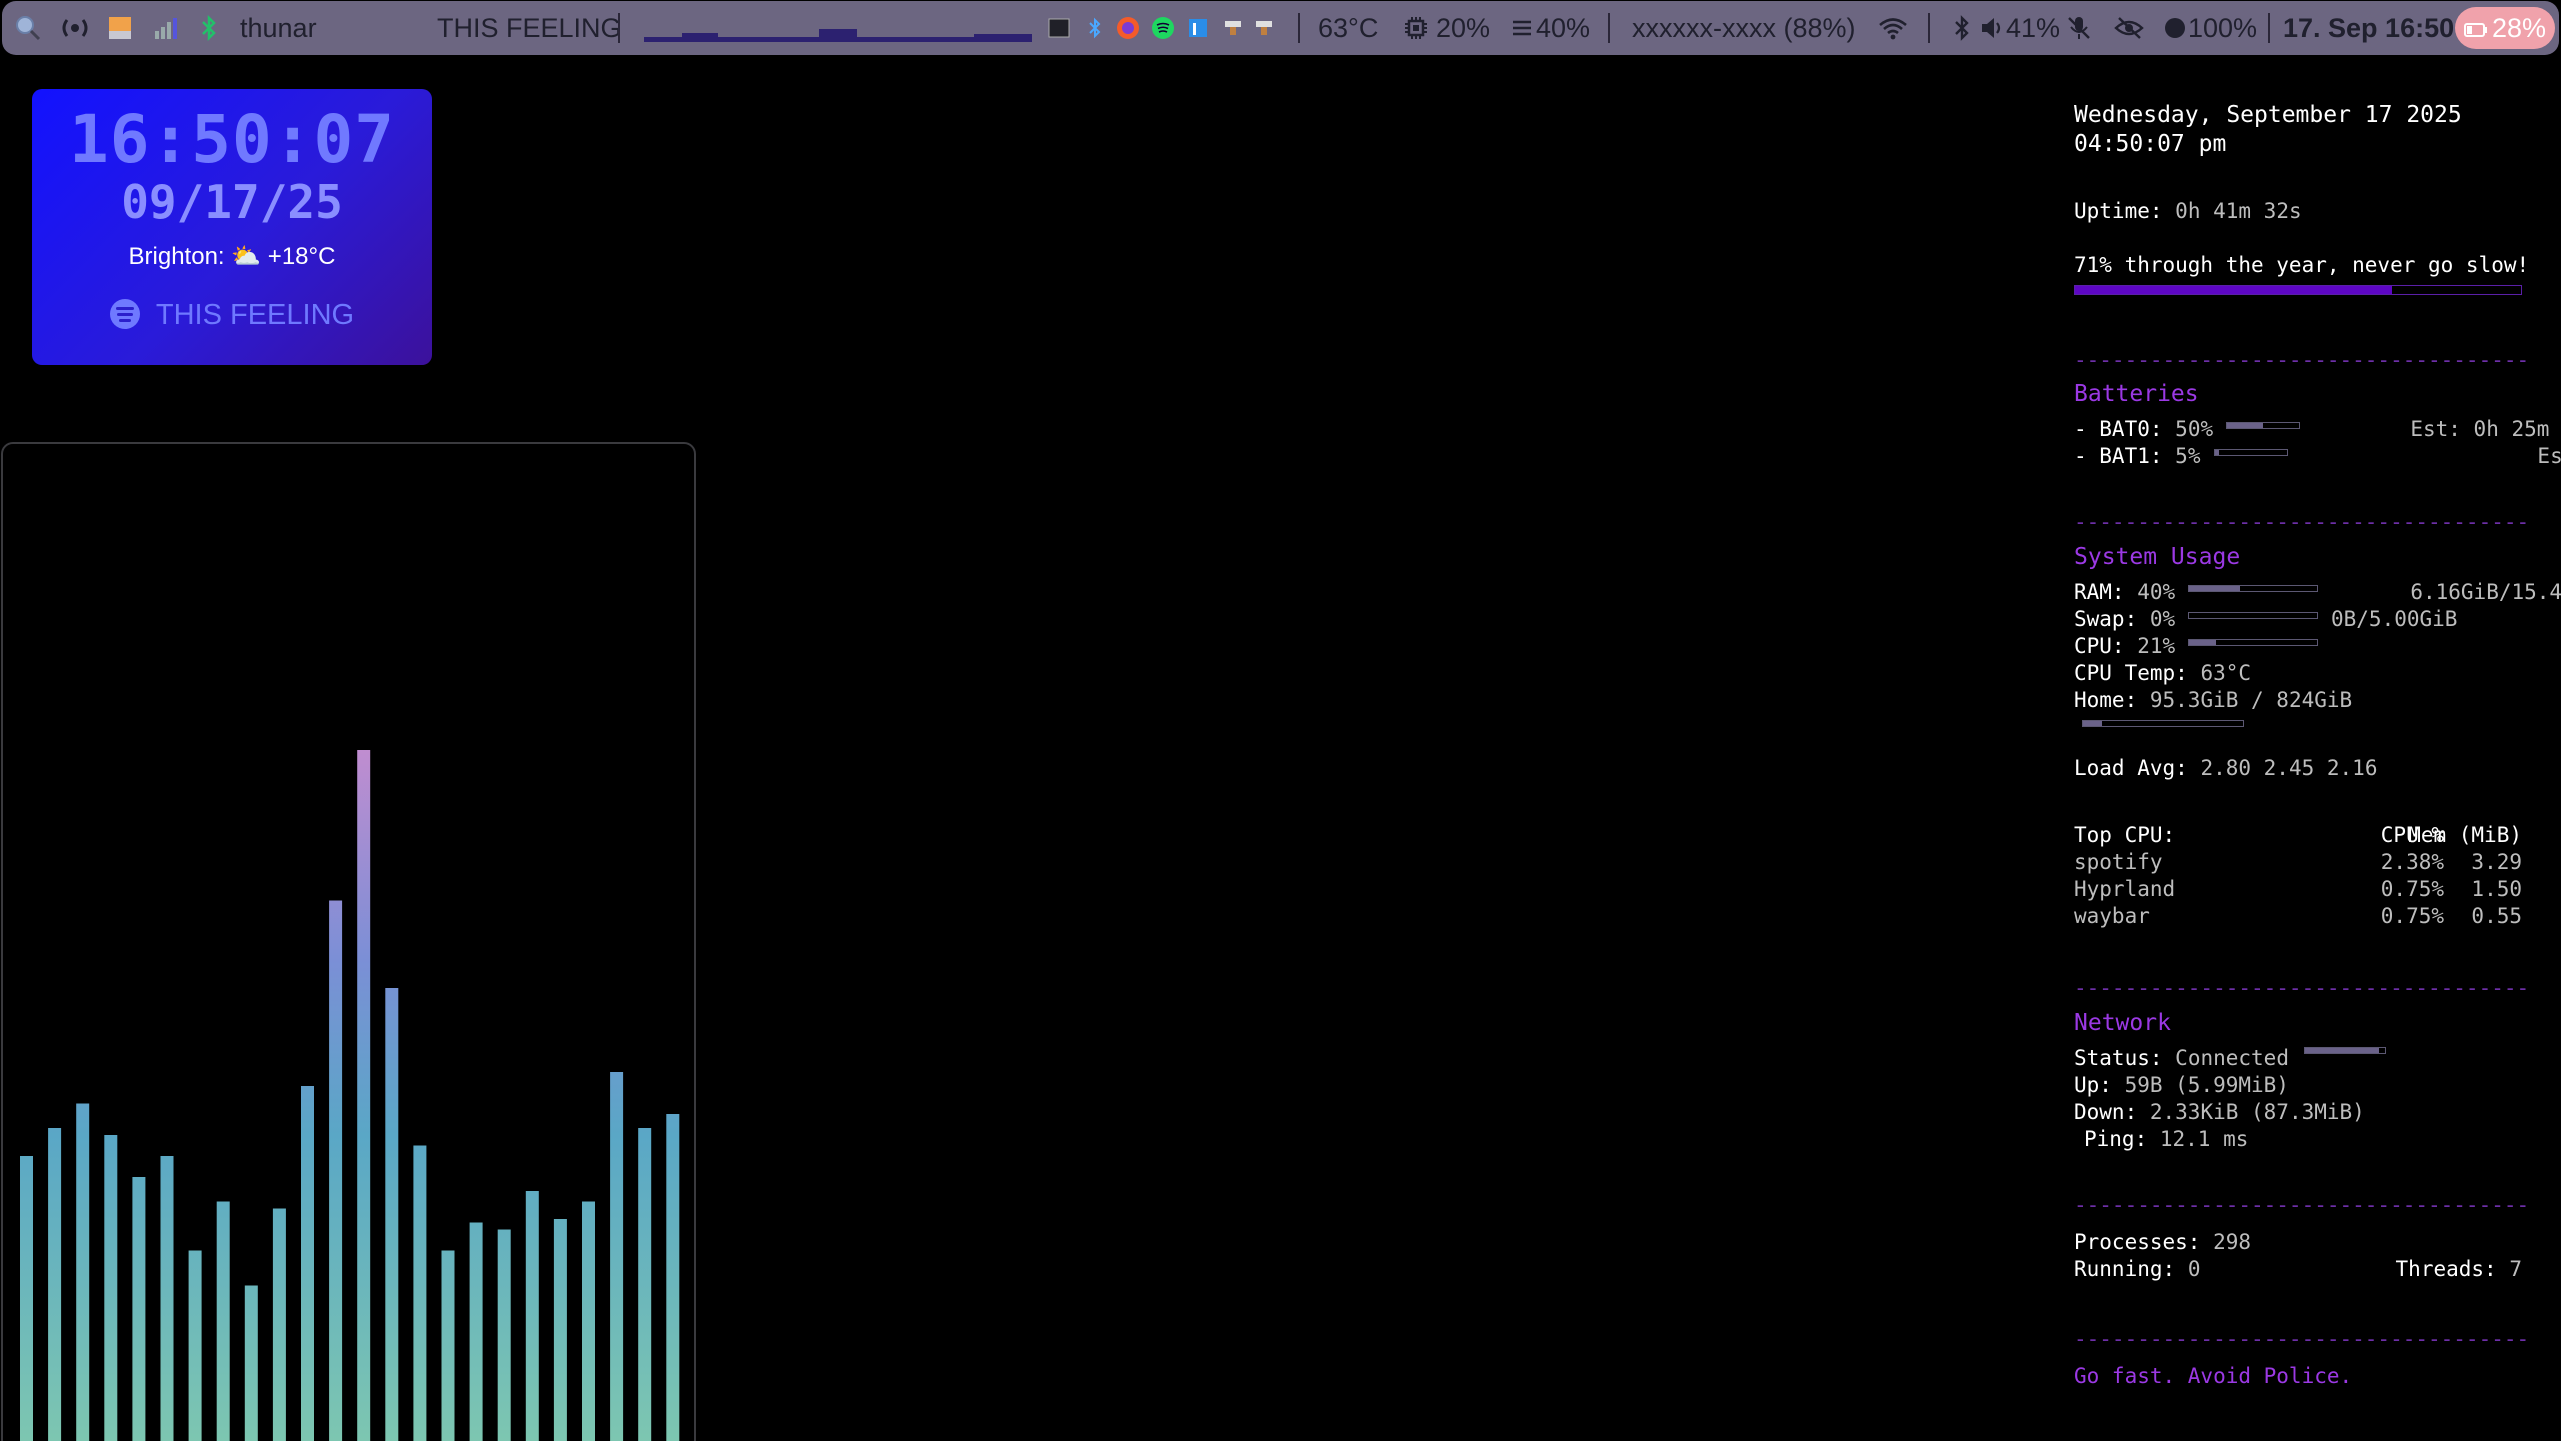  Describe the element at coordinates (2496, 916) in the screenshot. I see `top-cpu-process-mem: 0.55` at that location.